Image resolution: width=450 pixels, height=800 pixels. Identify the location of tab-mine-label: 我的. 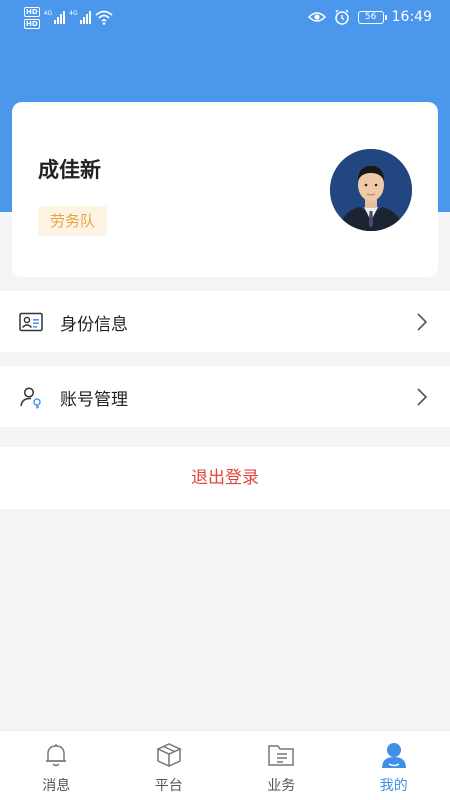
(393, 786).